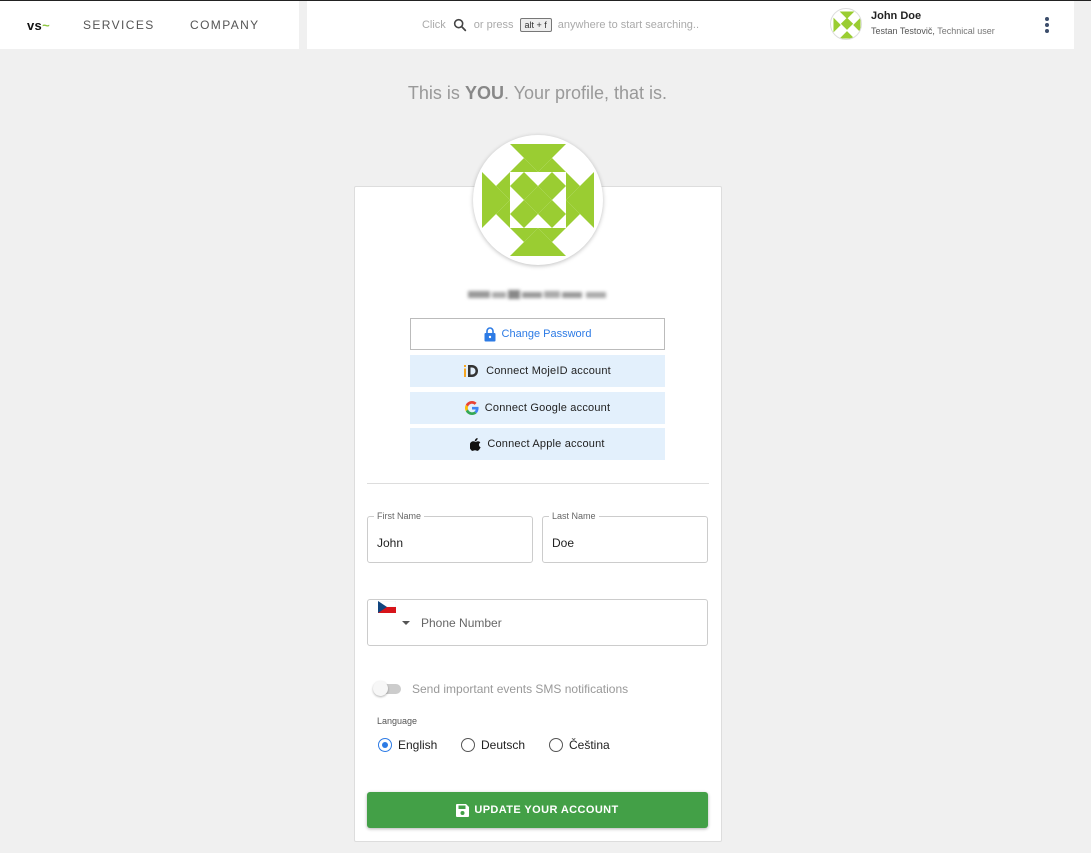 The height and width of the screenshot is (853, 1091). Describe the element at coordinates (472, 371) in the screenshot. I see `mojeid-icon` at that location.